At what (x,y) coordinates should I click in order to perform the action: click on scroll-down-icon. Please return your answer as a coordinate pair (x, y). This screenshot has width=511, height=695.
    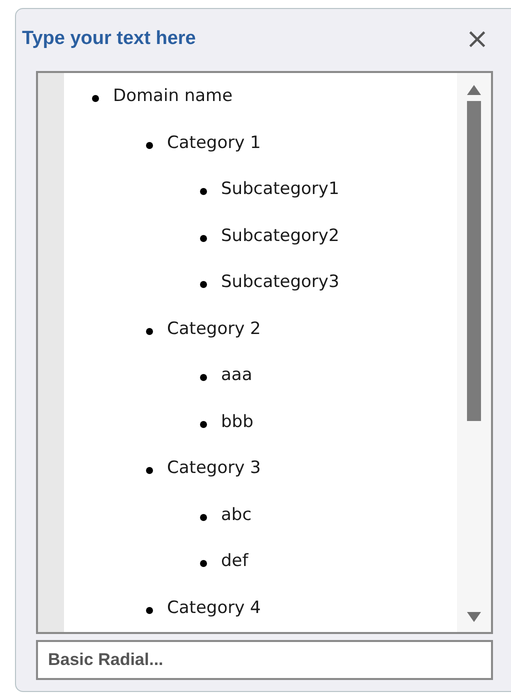
    Looking at the image, I should click on (474, 617).